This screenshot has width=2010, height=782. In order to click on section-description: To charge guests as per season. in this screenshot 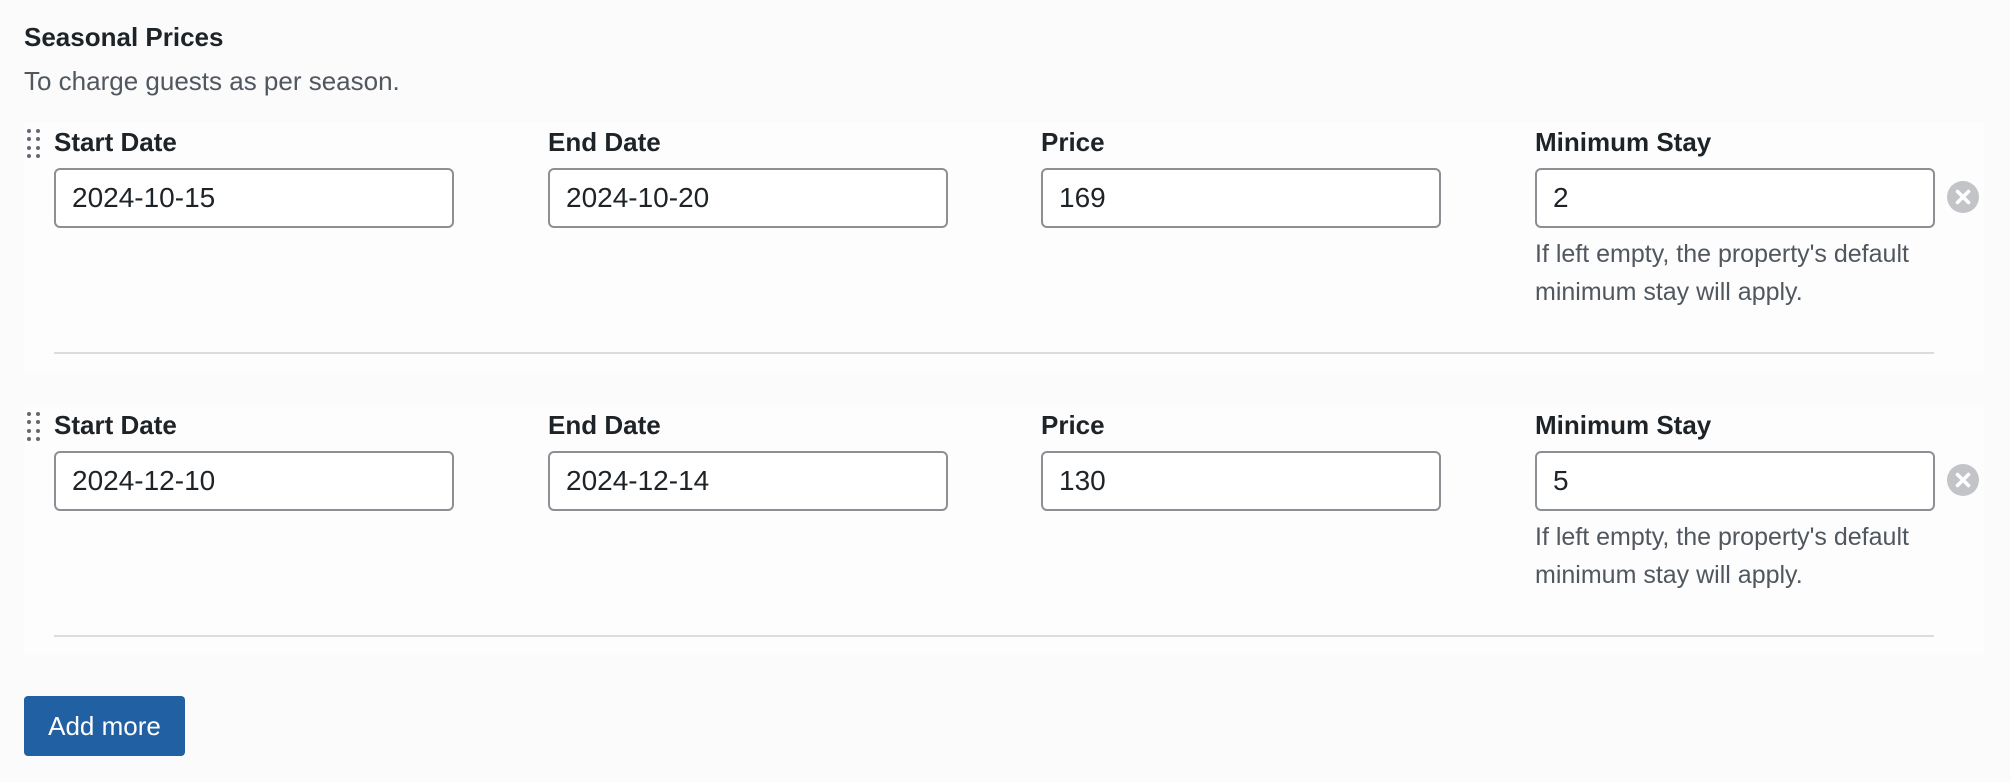, I will do `click(212, 81)`.